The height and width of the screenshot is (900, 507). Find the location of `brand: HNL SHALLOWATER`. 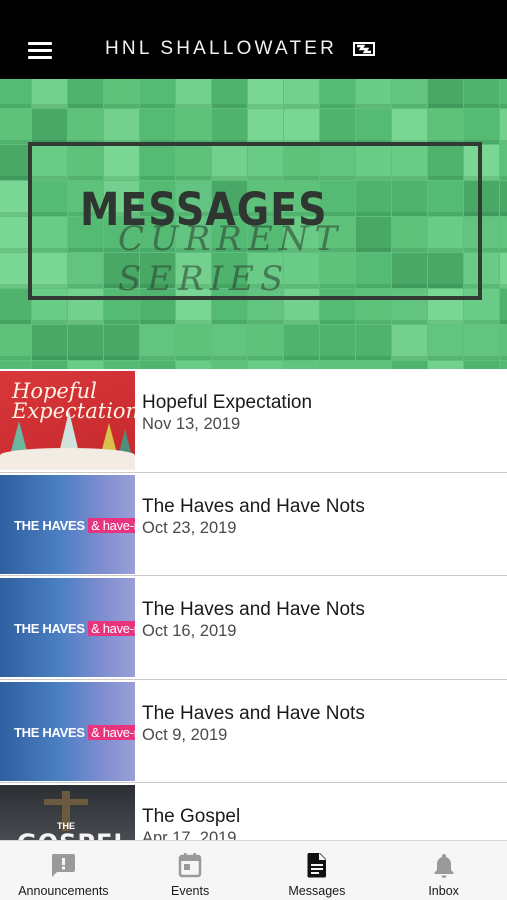

brand: HNL SHALLOWATER is located at coordinates (240, 49).